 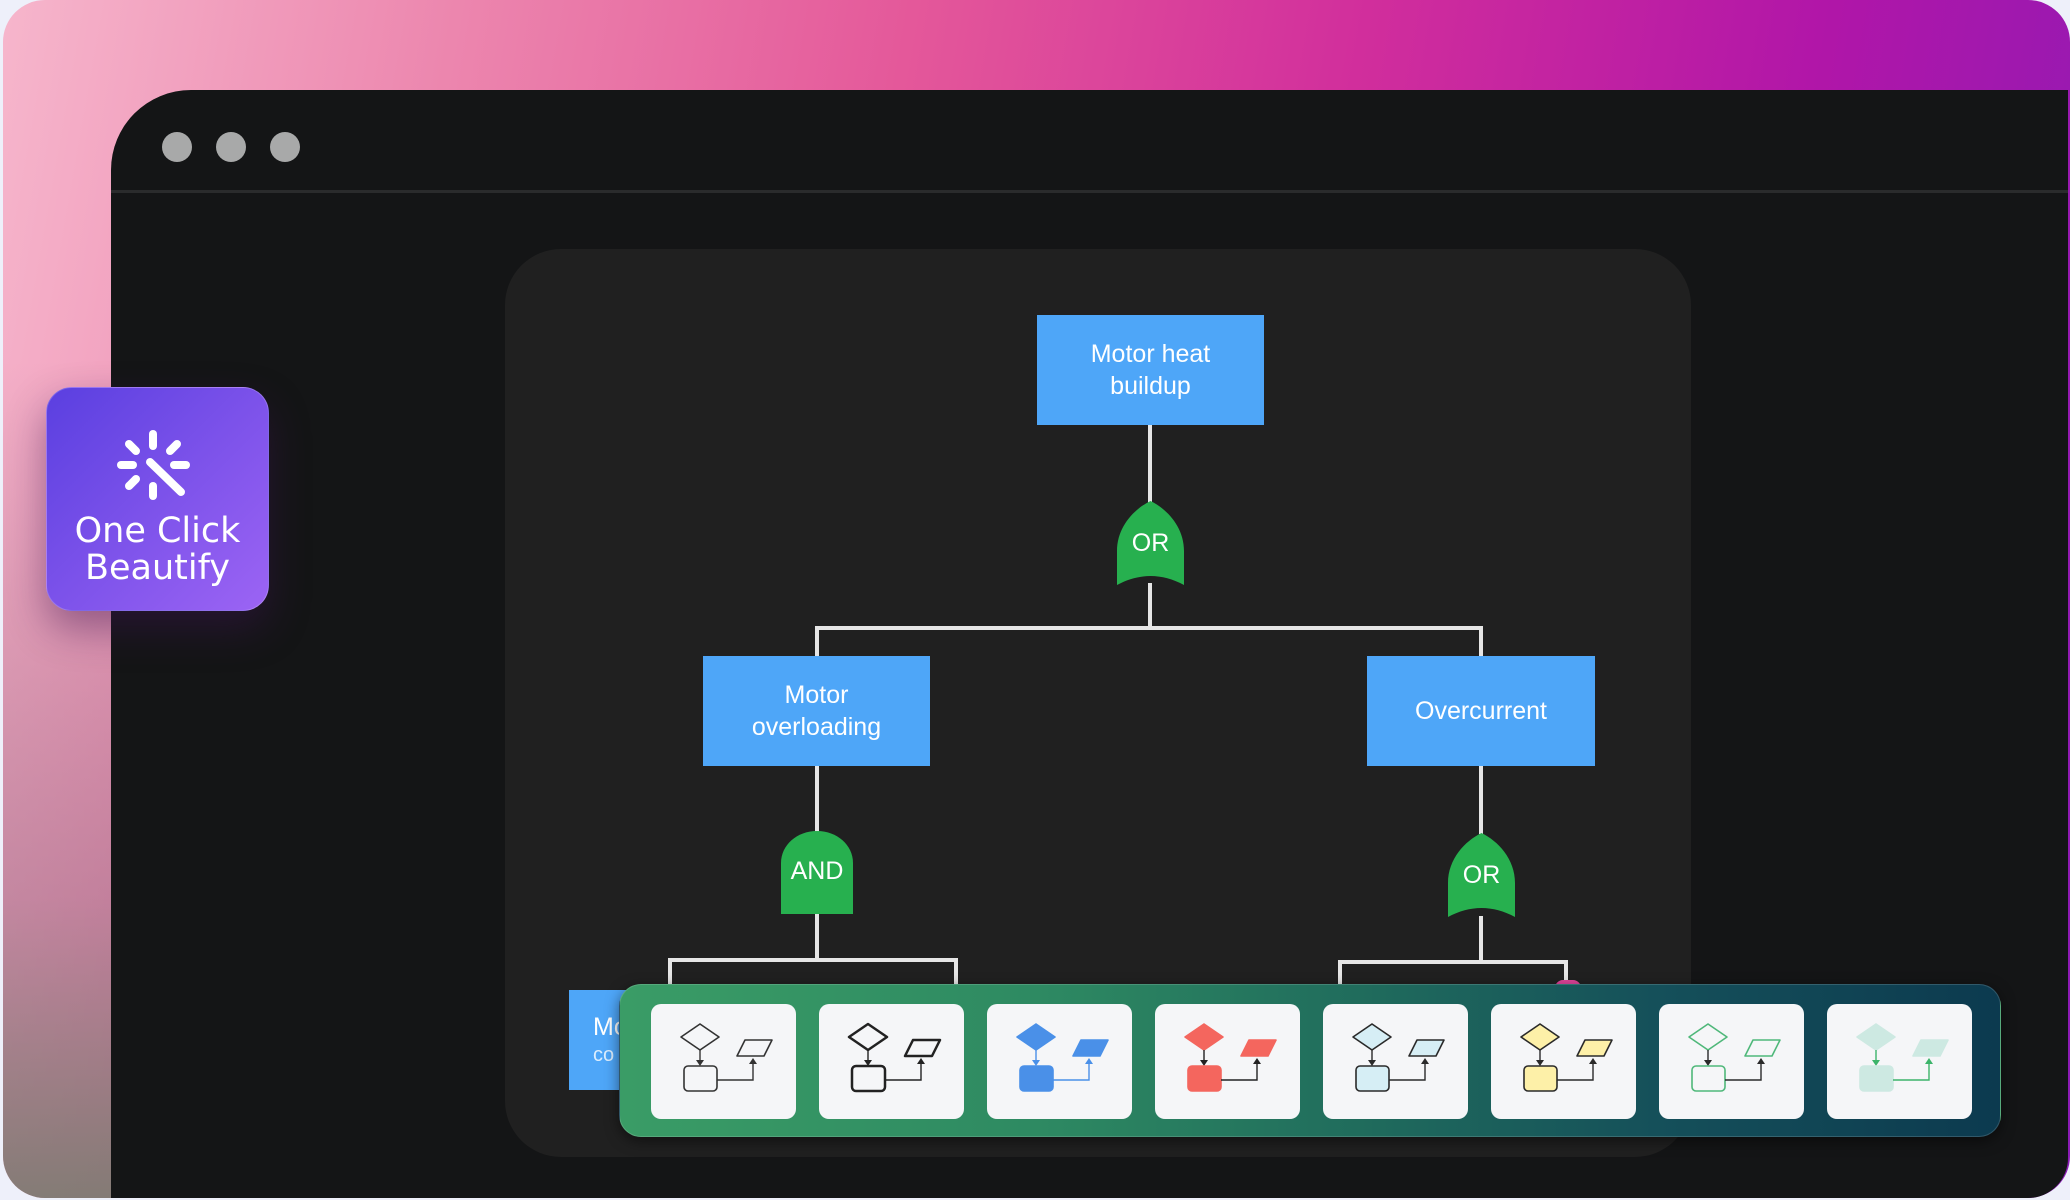 I want to click on style-card-red-filled, so click(x=1227, y=1061).